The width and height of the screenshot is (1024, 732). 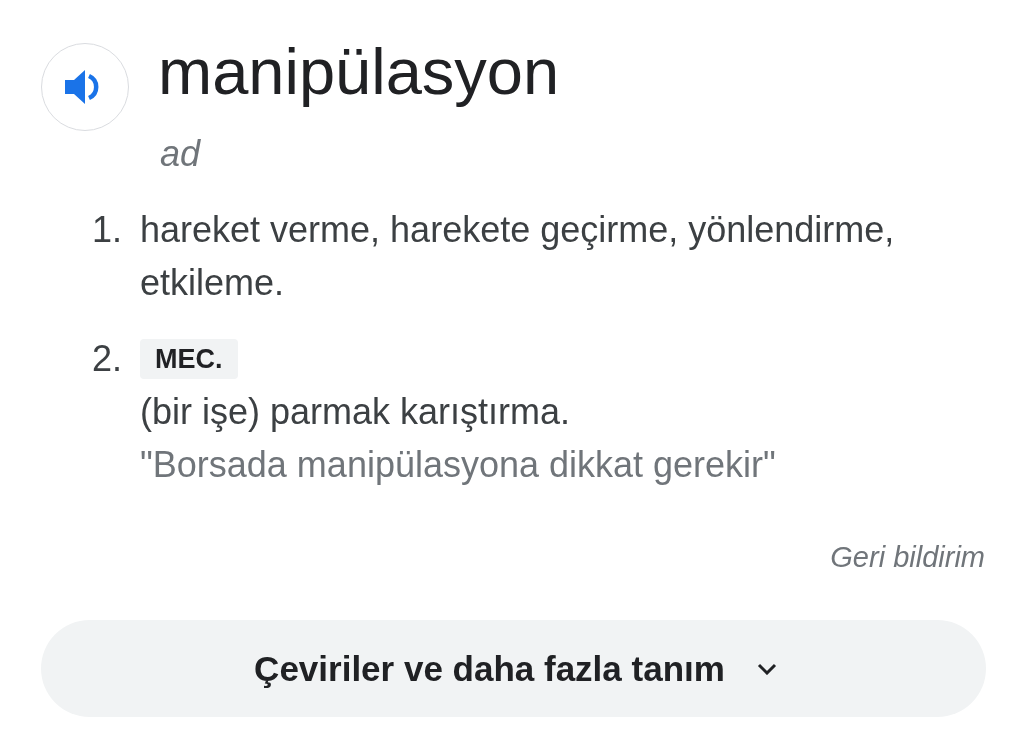 I want to click on chevron-down-icon, so click(x=766, y=668).